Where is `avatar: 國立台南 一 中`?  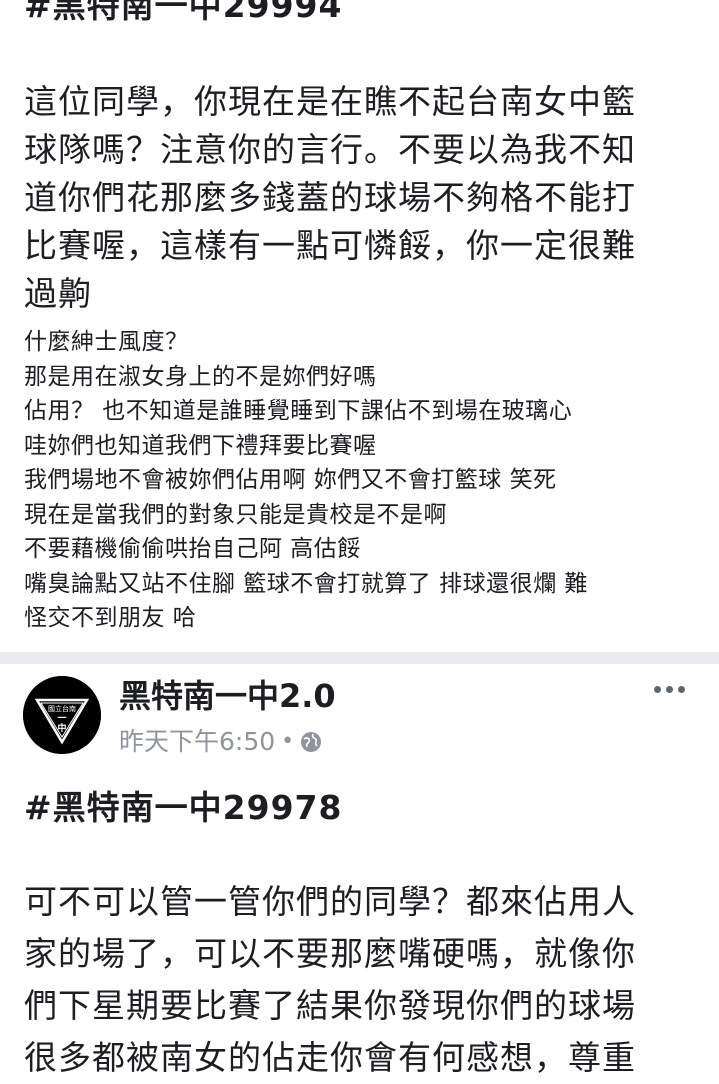
avatar: 國立台南 一 中 is located at coordinates (62, 715).